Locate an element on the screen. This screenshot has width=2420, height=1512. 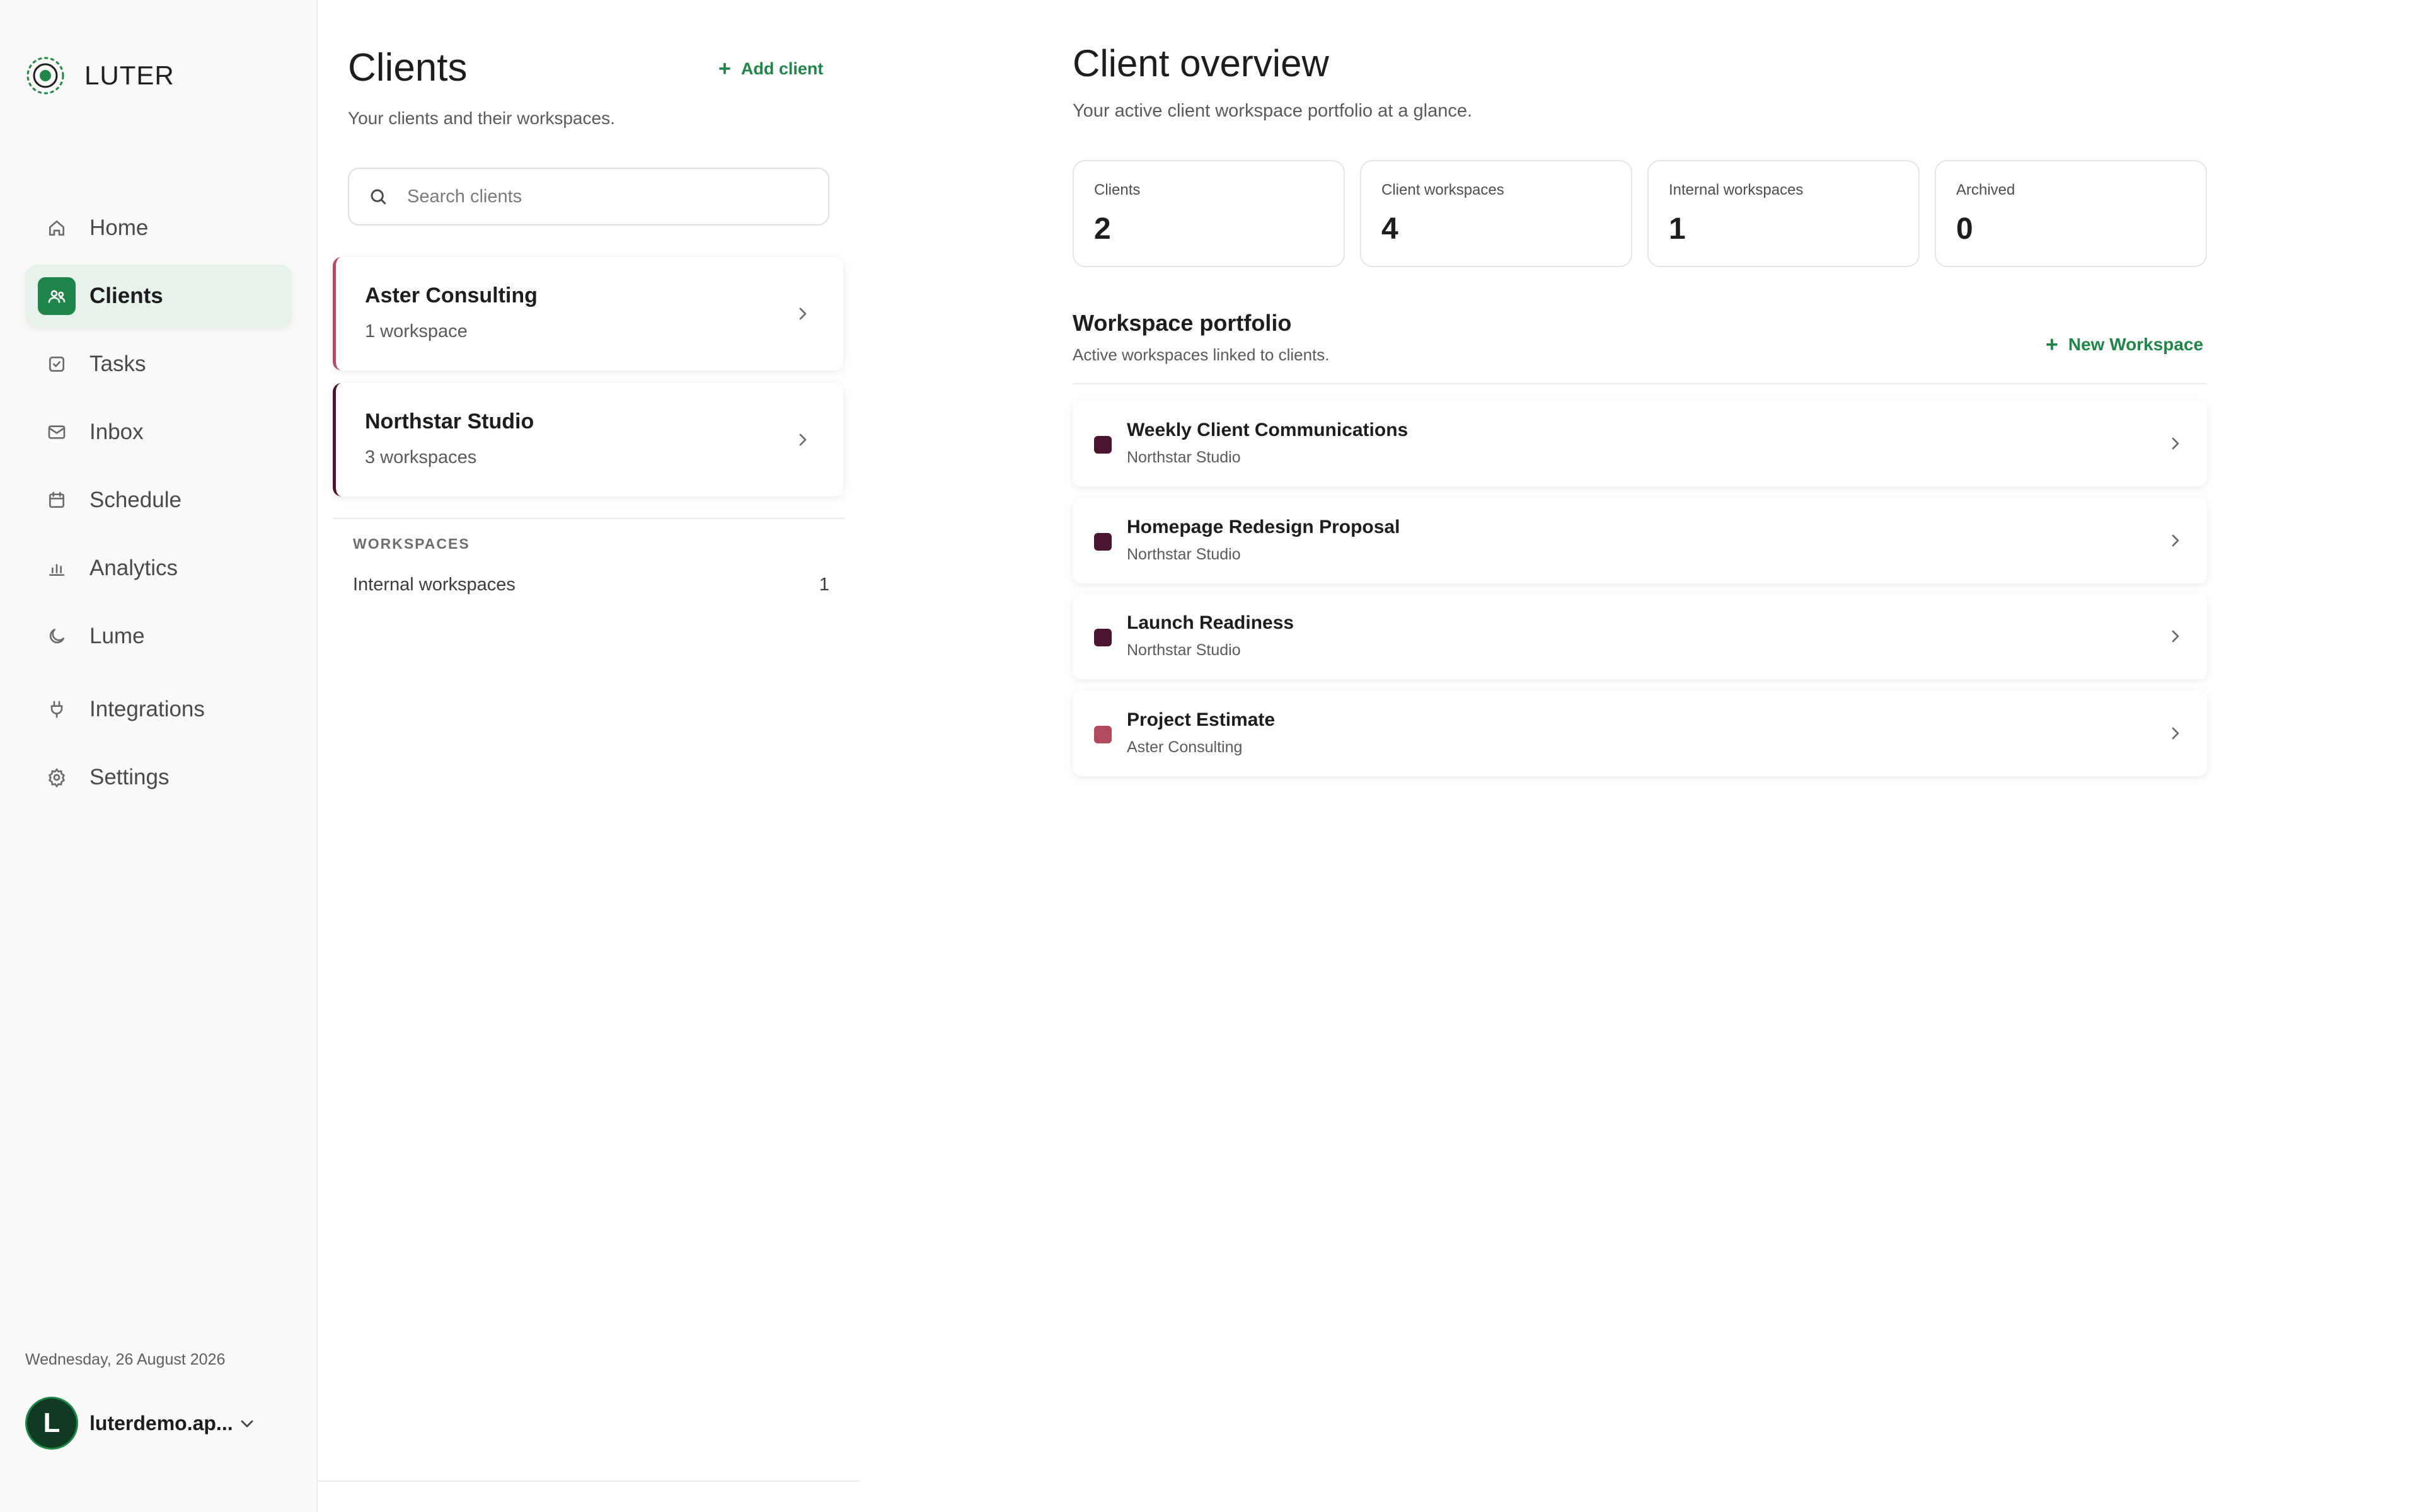
sidebar-item-tasks: Tasks is located at coordinates (158, 364).